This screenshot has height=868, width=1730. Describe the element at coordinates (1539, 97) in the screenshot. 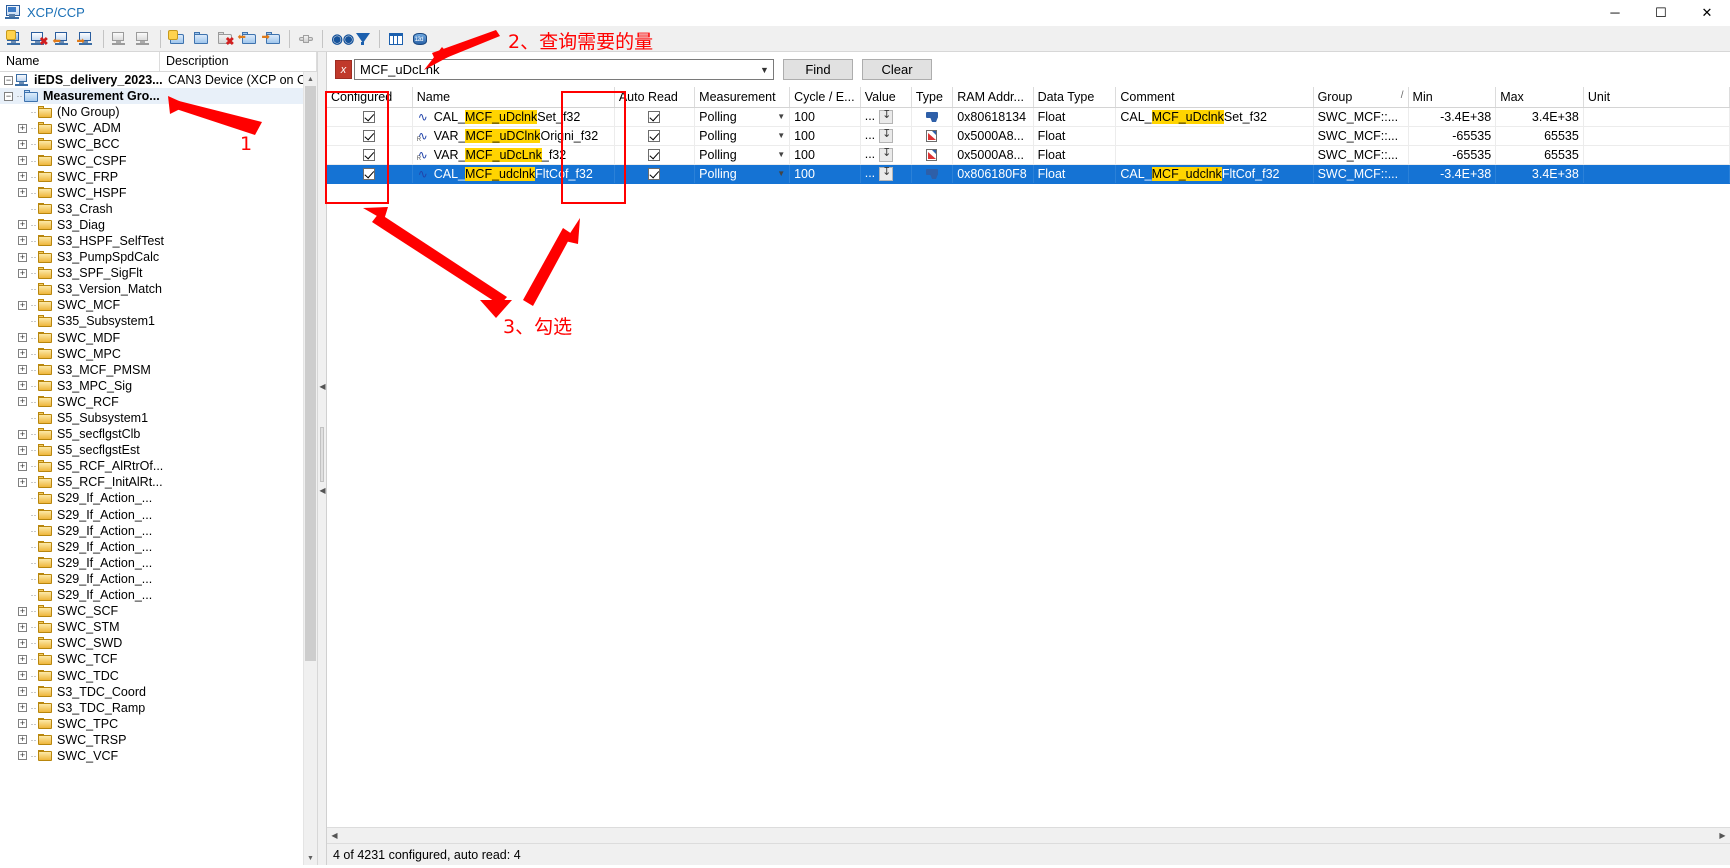

I see `column-header-max: Max` at that location.